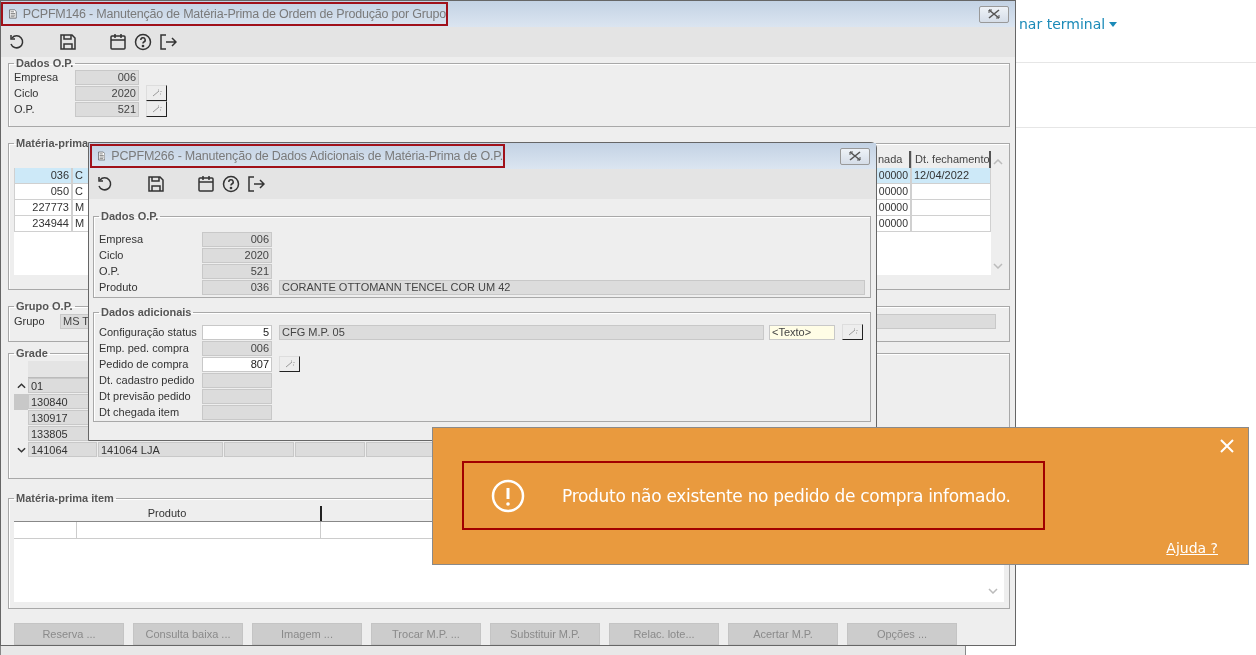 The height and width of the screenshot is (655, 1256). Describe the element at coordinates (21, 450) in the screenshot. I see `scroll-down-icon` at that location.